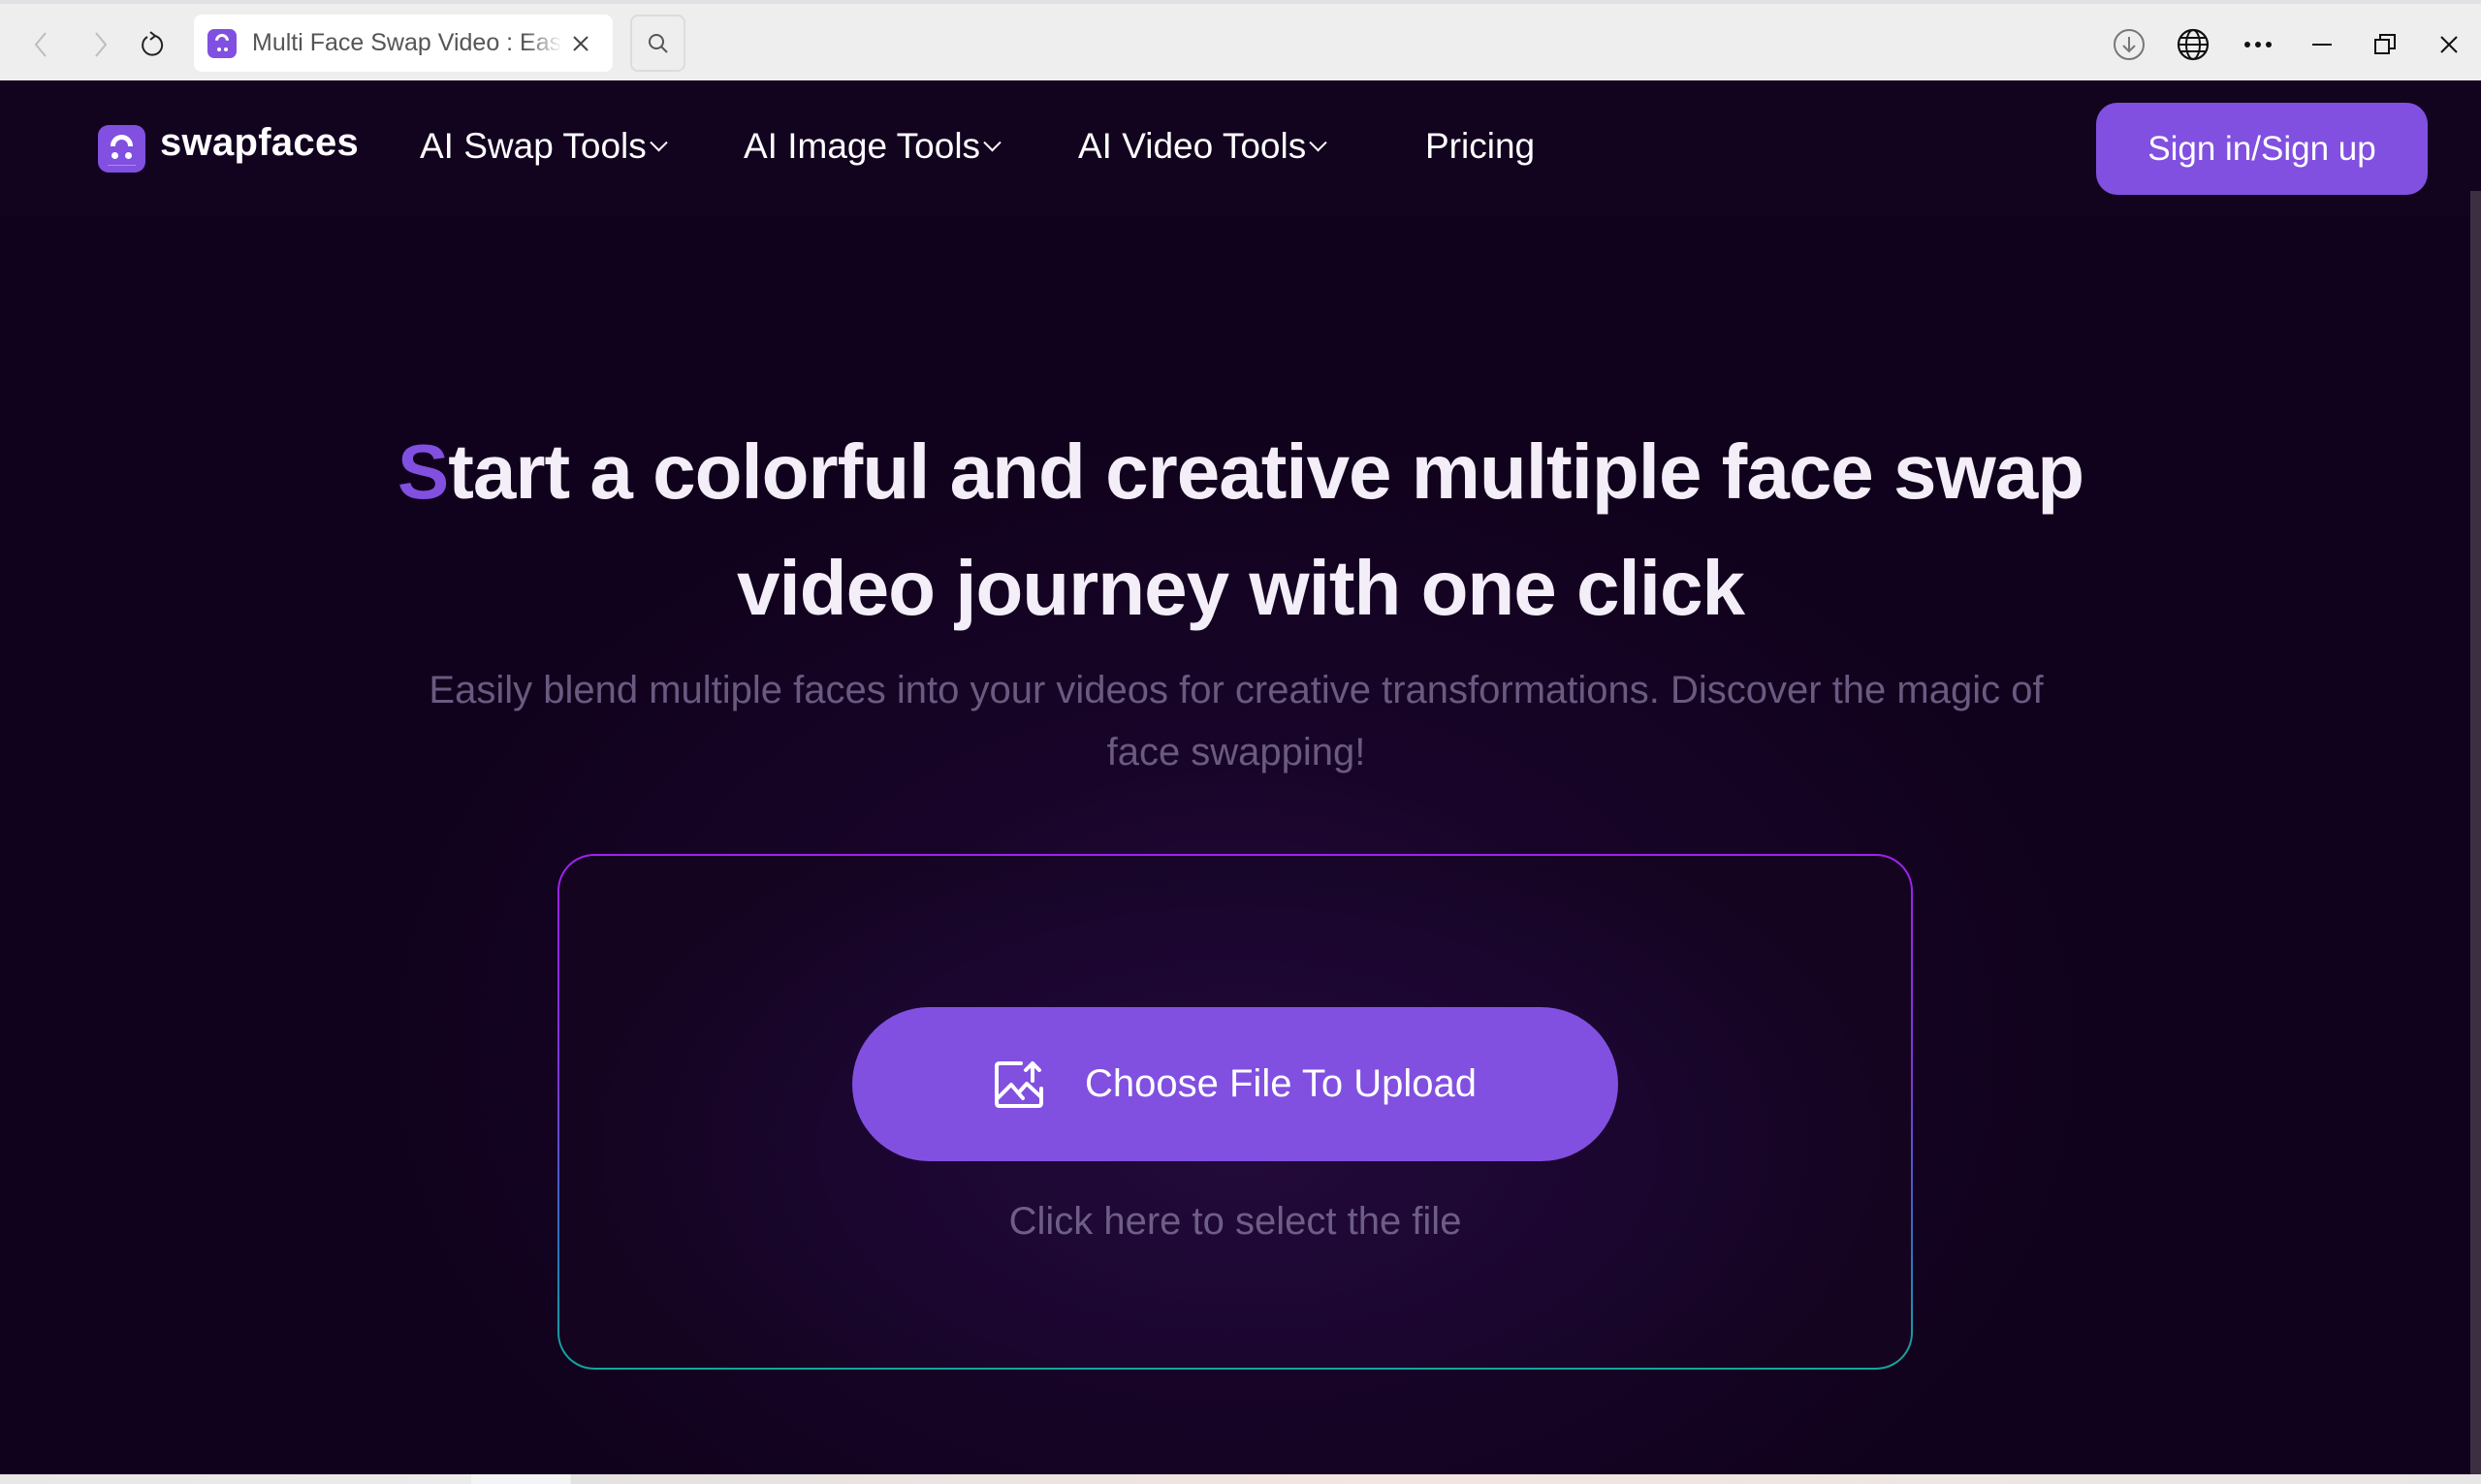 The width and height of the screenshot is (2481, 1484). I want to click on image-upload-icon, so click(1020, 1084).